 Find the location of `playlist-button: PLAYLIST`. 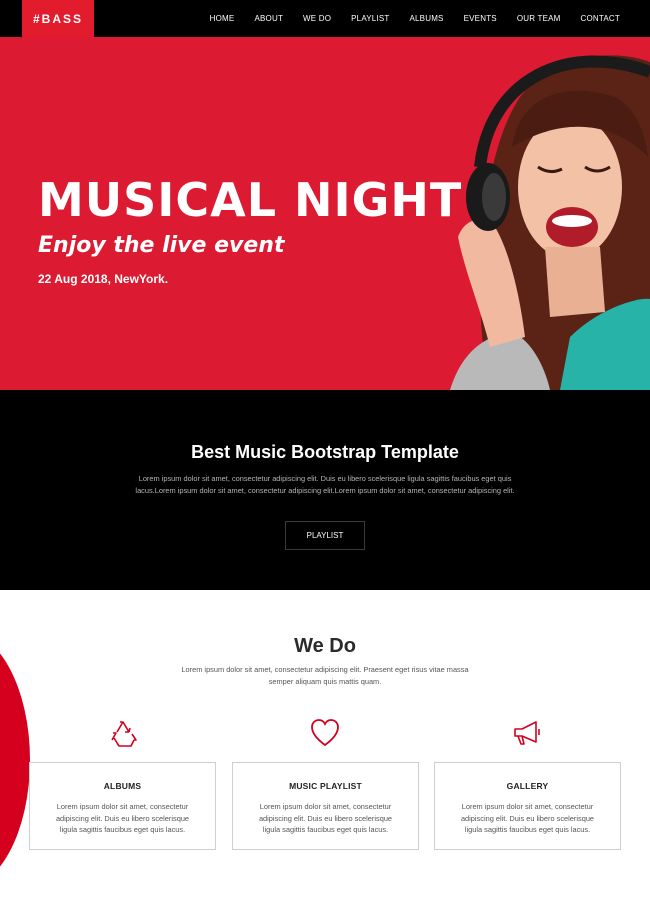

playlist-button: PLAYLIST is located at coordinates (325, 535).